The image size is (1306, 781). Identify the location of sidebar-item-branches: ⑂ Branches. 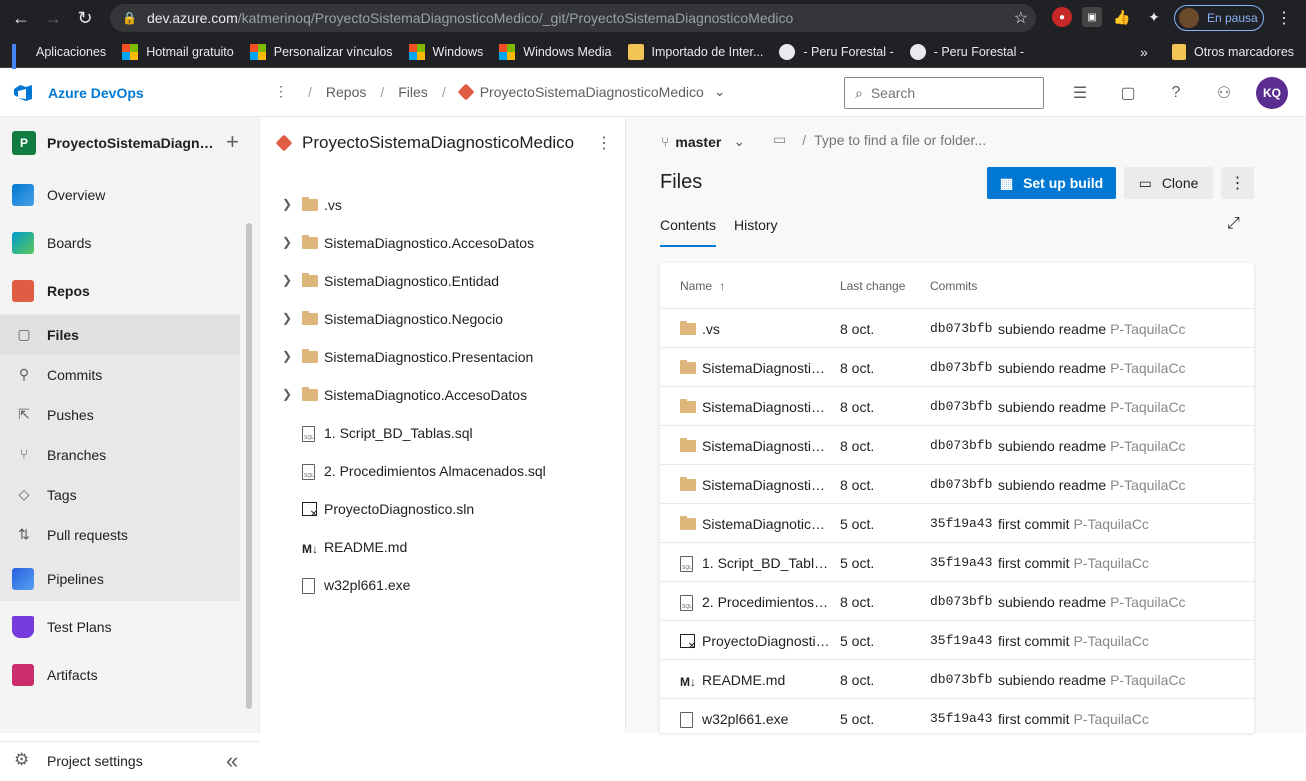
(120, 455).